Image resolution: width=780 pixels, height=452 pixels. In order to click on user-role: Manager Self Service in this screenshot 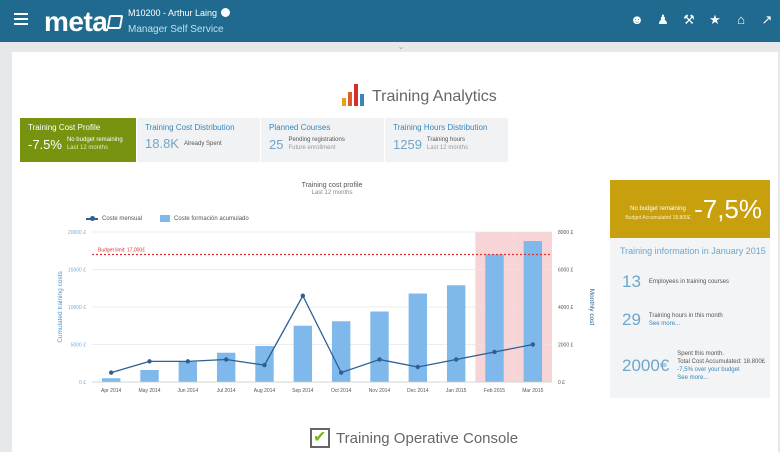, I will do `click(176, 29)`.